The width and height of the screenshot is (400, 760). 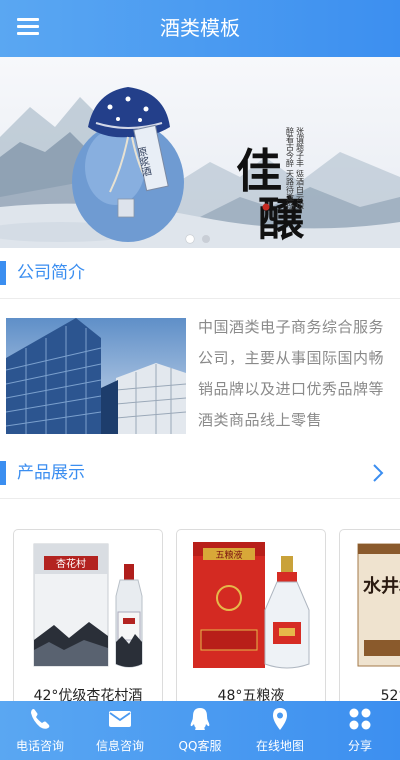 What do you see at coordinates (40, 730) in the screenshot?
I see `tab-phone: 电话咨询` at bounding box center [40, 730].